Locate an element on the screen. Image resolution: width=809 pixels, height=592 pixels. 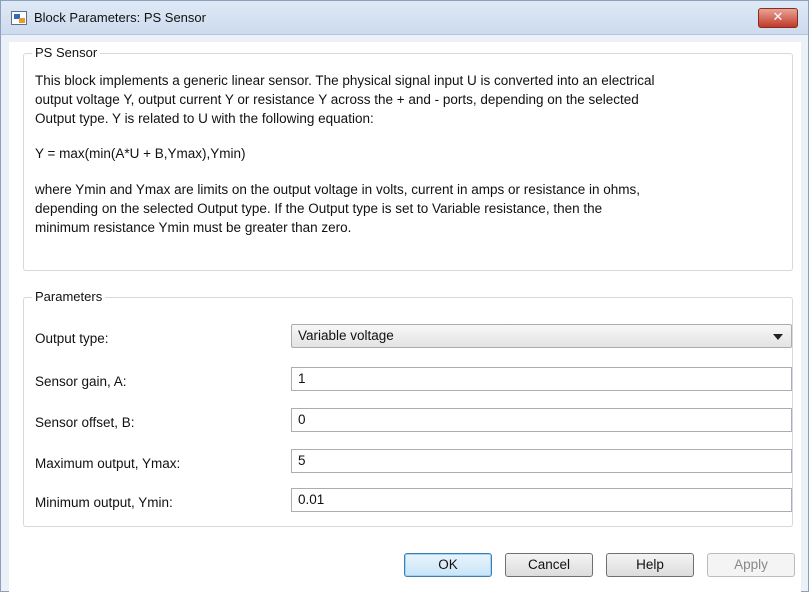
output-type-select: Variable voltage is located at coordinates (541, 336).